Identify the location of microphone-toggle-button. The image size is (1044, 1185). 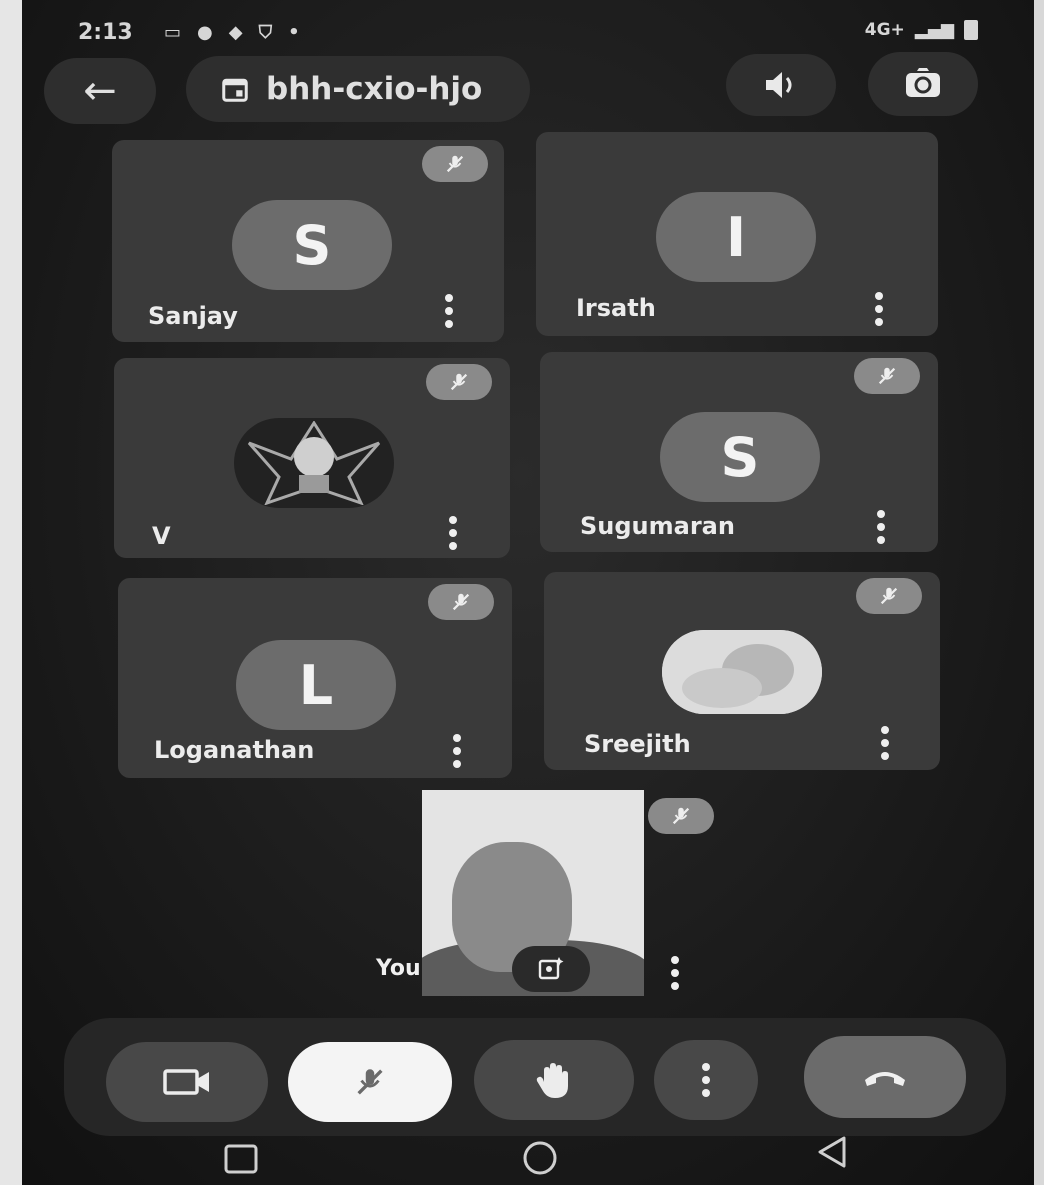
(370, 1082).